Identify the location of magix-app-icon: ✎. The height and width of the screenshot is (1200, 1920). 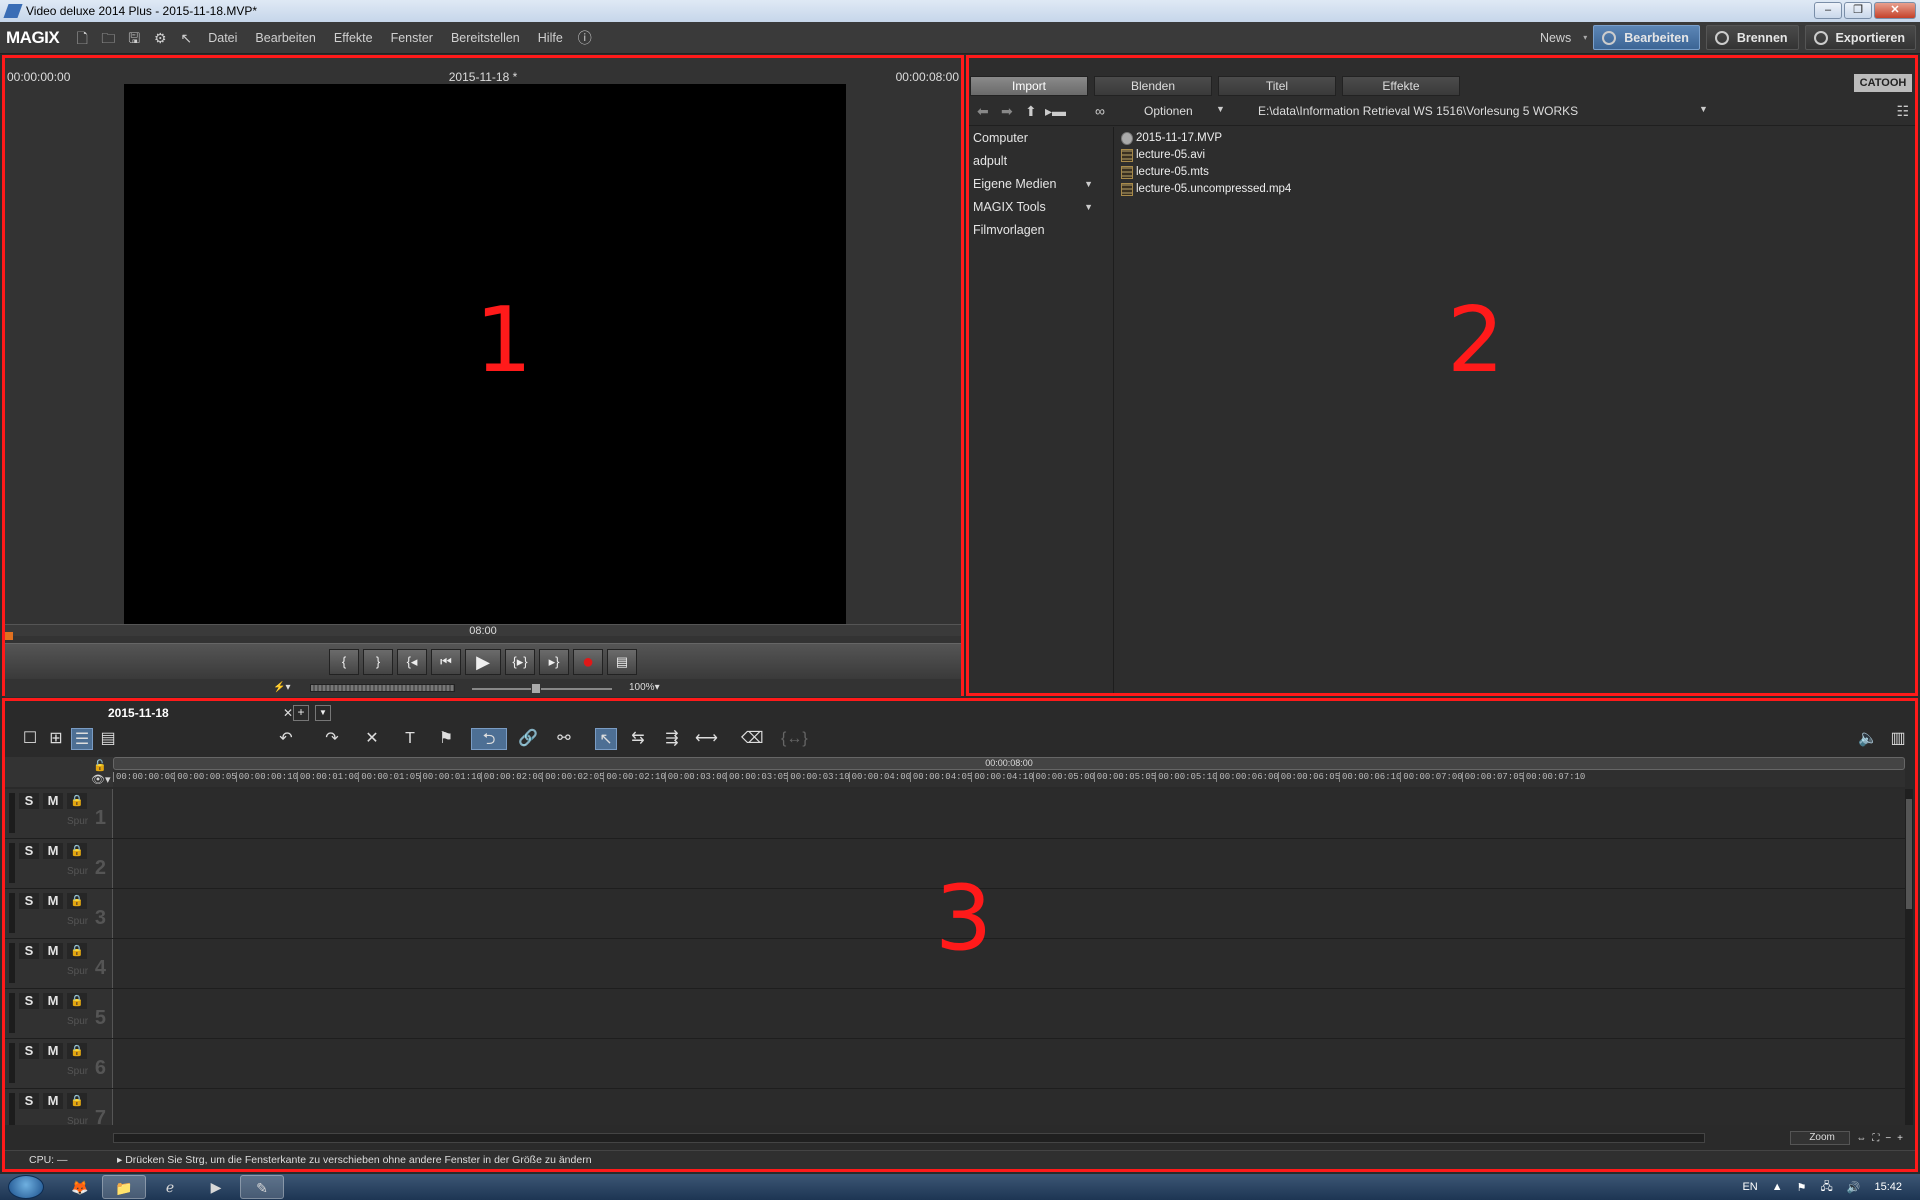
(262, 1187).